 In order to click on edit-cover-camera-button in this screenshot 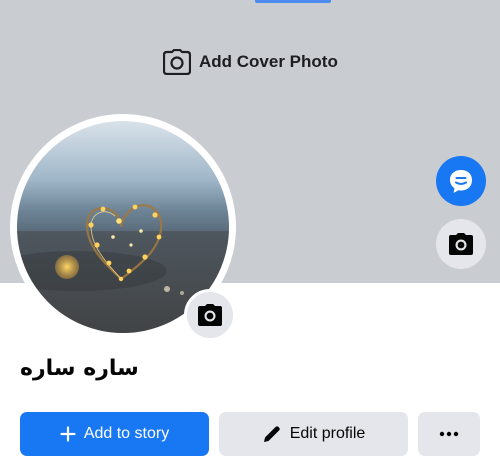, I will do `click(461, 244)`.